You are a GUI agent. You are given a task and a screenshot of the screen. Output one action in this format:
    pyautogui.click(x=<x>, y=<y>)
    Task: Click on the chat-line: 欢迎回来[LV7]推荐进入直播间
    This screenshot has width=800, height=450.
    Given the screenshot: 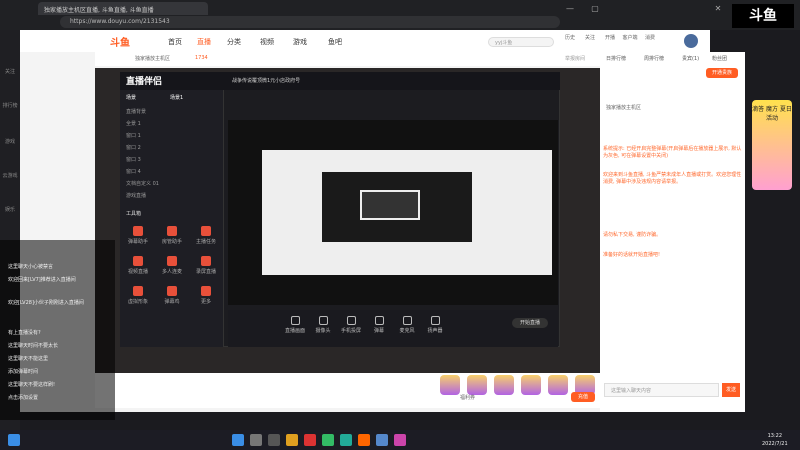 What is the action you would take?
    pyautogui.click(x=42, y=280)
    